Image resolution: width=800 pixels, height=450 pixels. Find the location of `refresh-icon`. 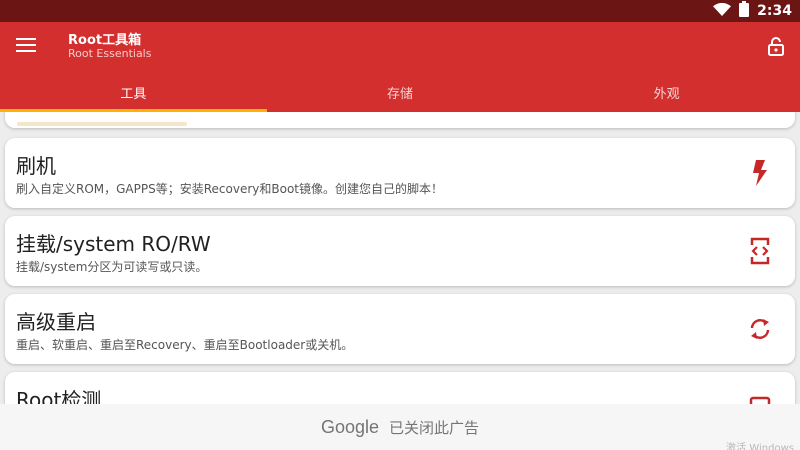

refresh-icon is located at coordinates (760, 329).